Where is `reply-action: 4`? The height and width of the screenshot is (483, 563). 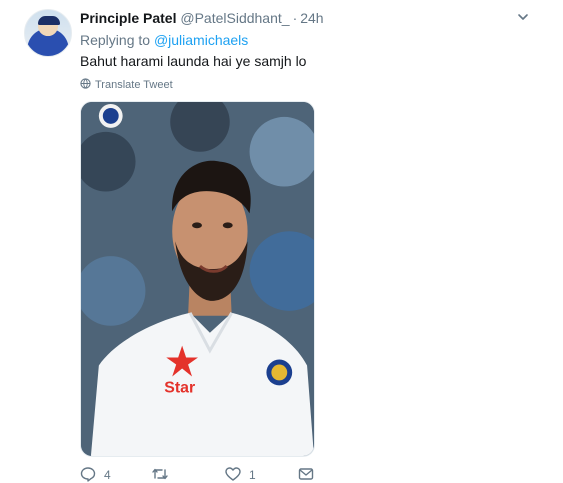 reply-action: 4 is located at coordinates (95, 474).